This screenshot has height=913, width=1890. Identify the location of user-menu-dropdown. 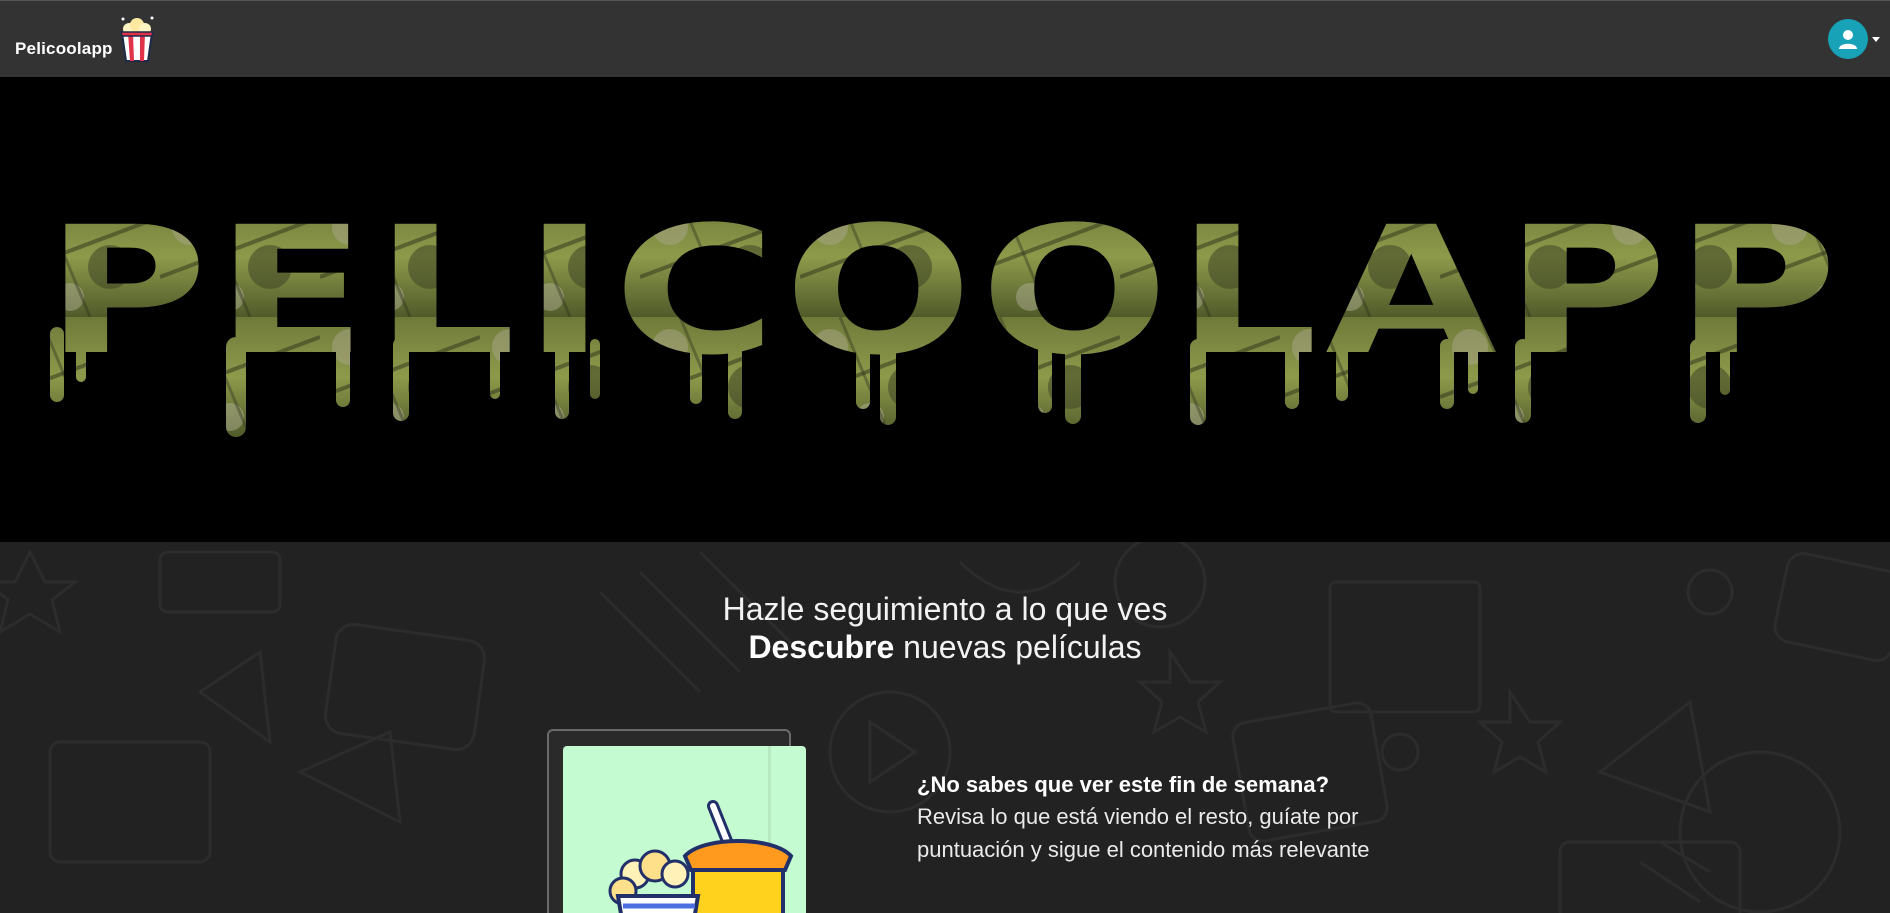
(1854, 39).